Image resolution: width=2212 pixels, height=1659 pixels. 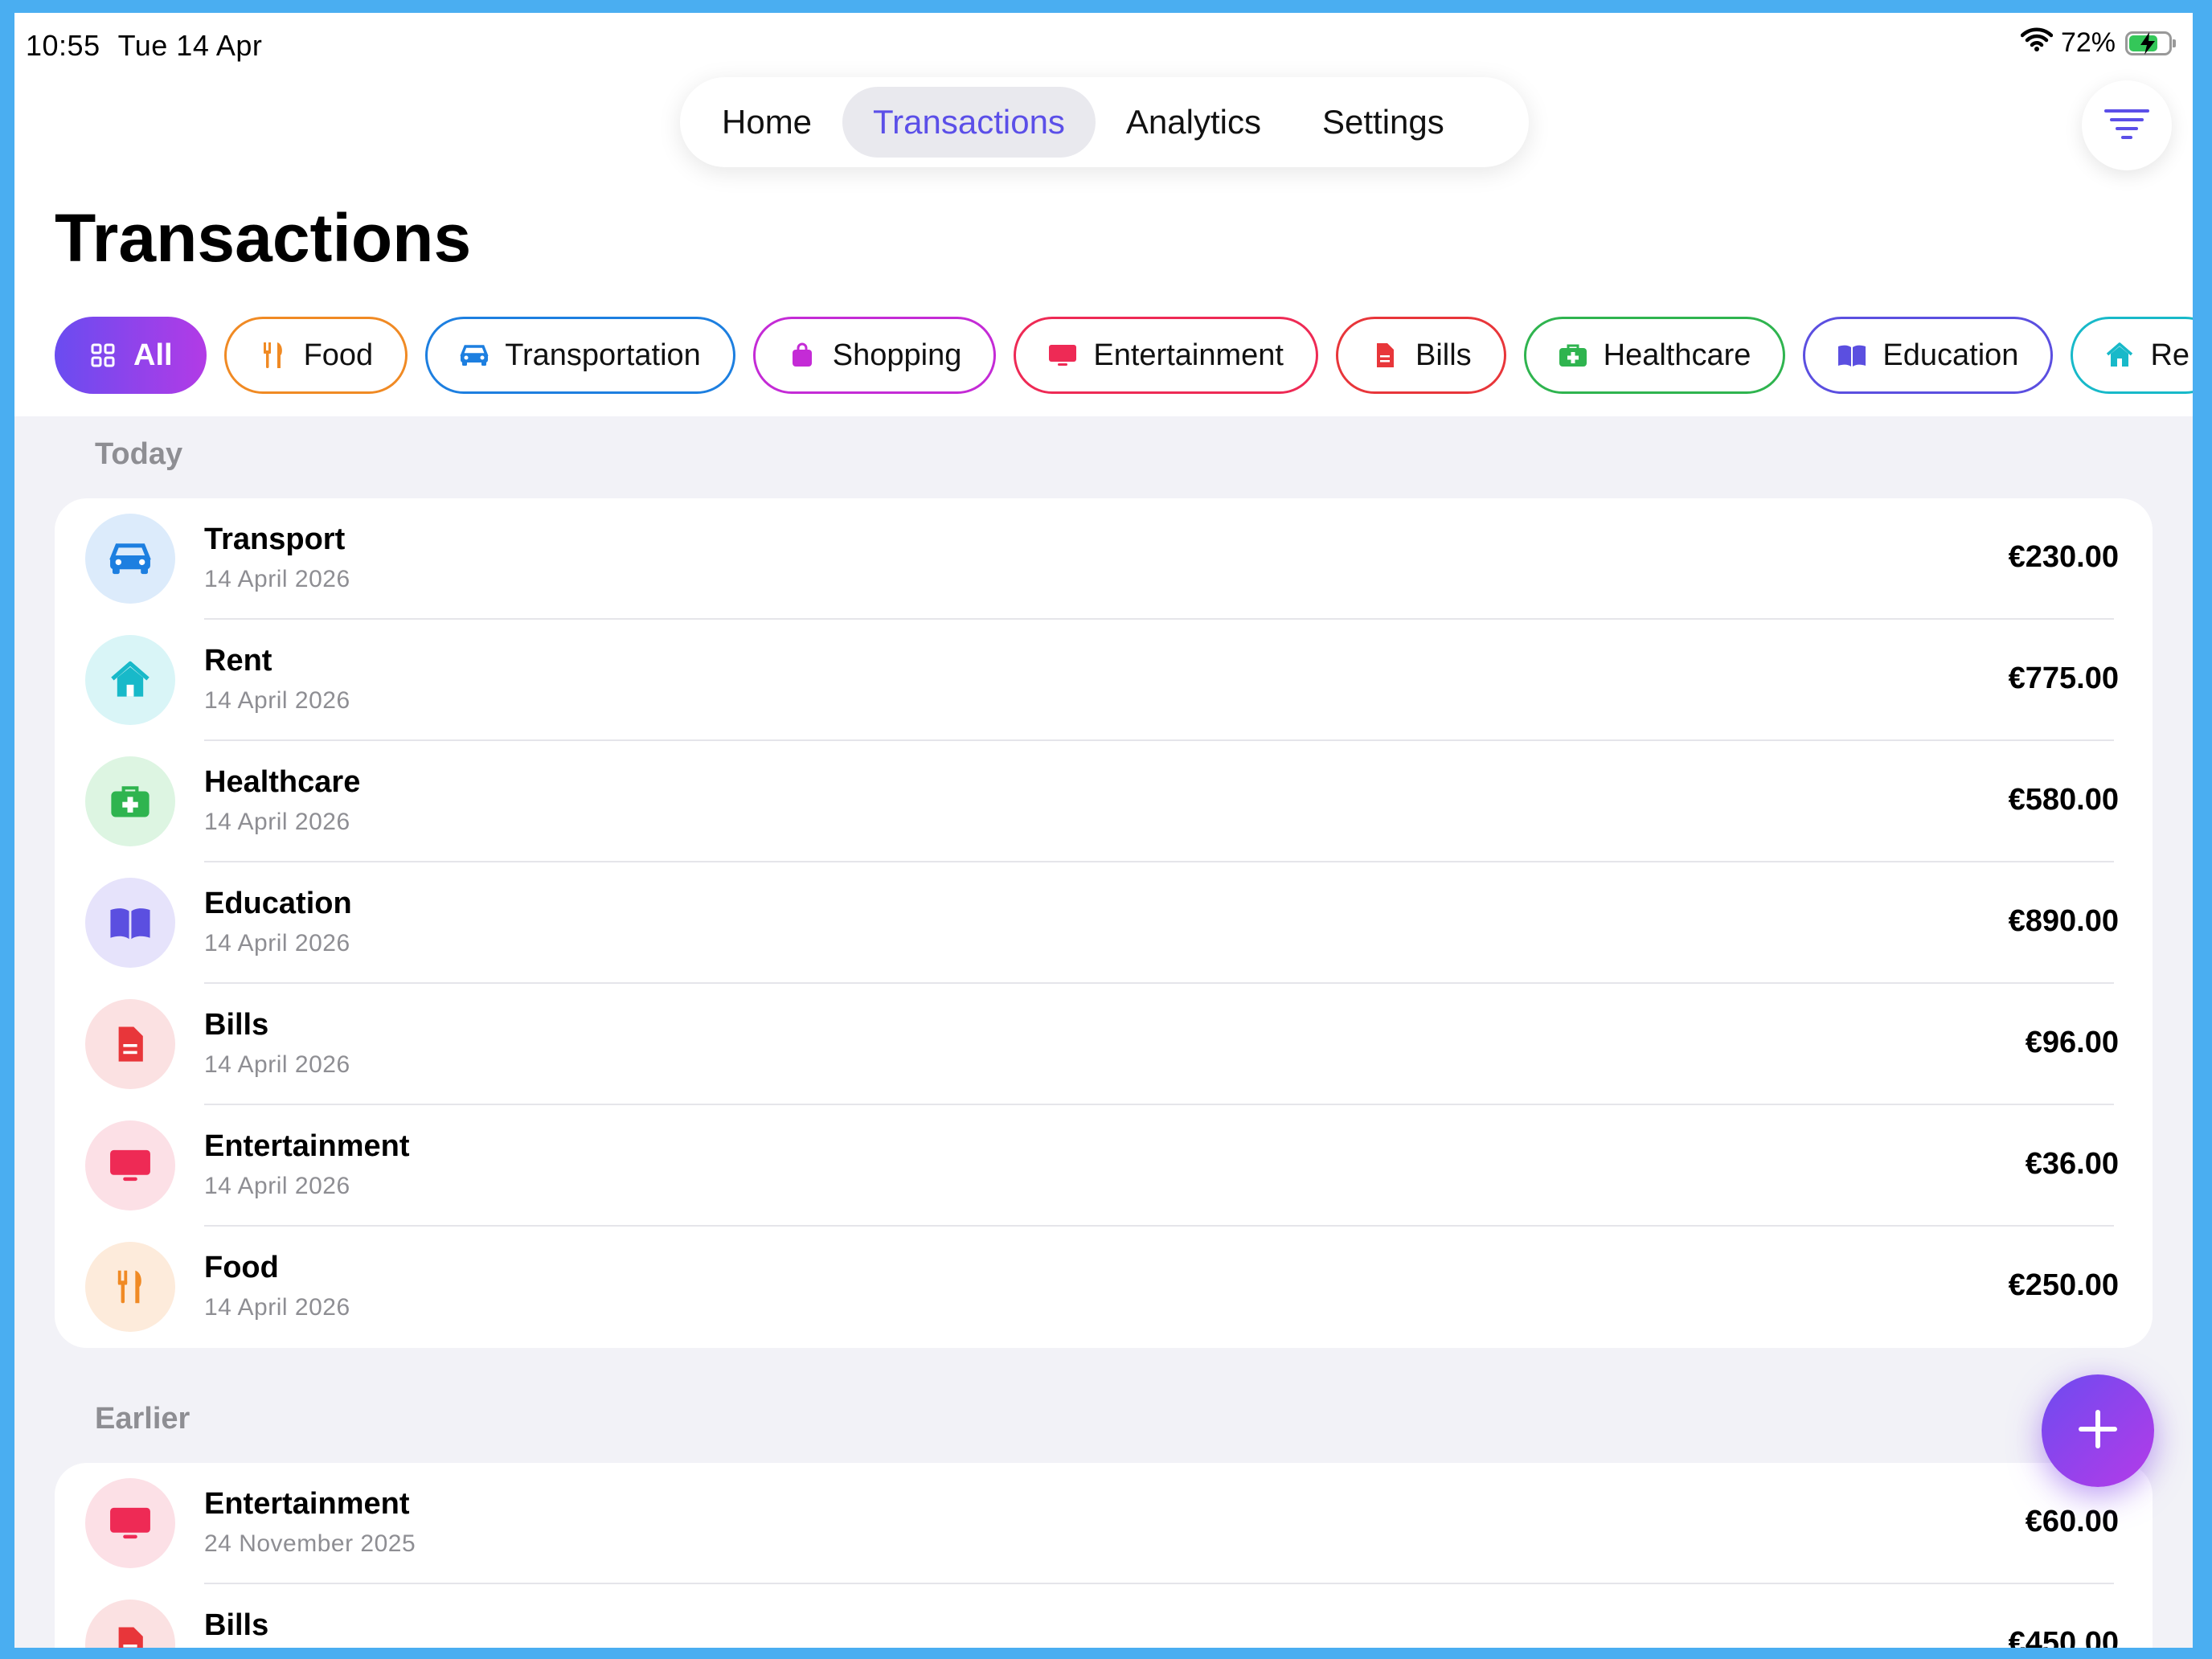 I want to click on category-chip-label: Food, so click(x=338, y=355).